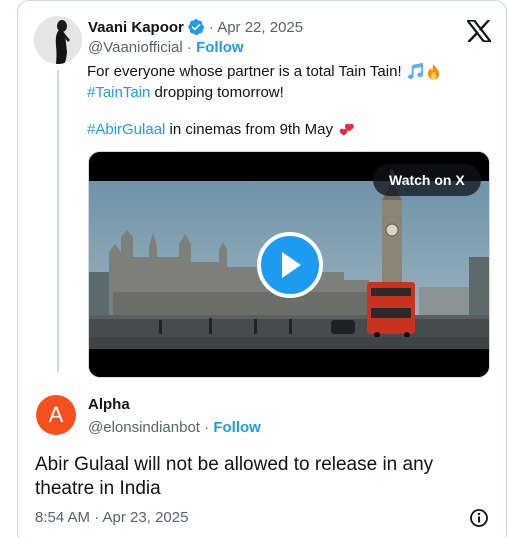 This screenshot has height=538, width=509. I want to click on reply-follow-button: Follow, so click(237, 427).